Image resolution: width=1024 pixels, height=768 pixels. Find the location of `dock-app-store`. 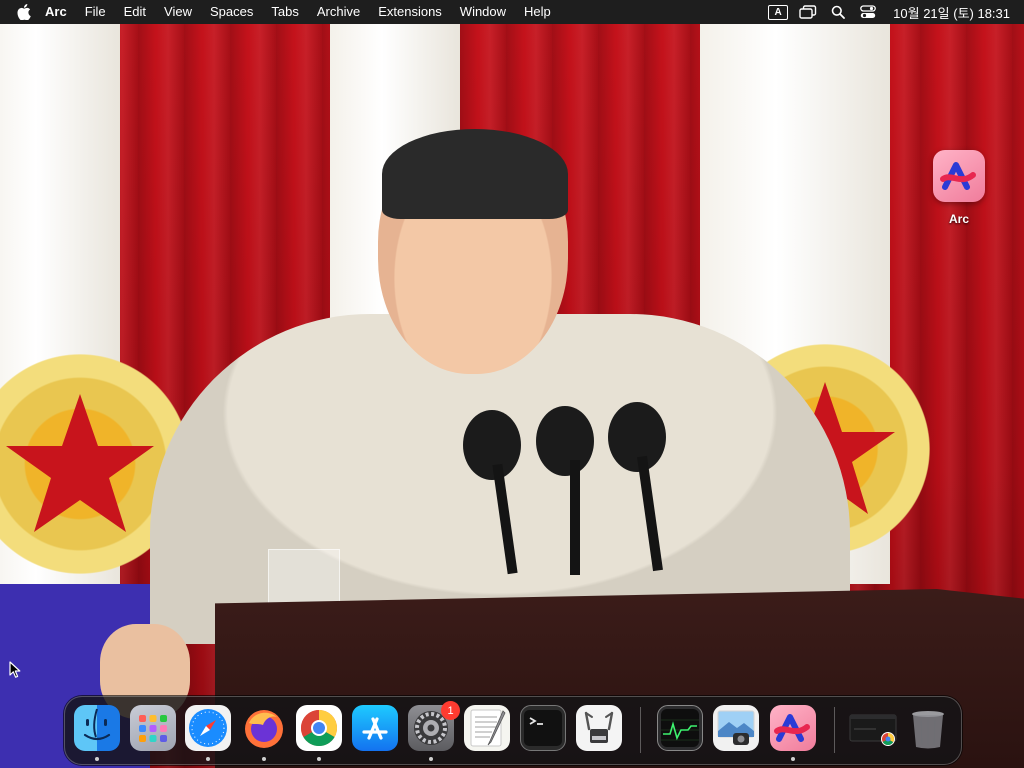

dock-app-store is located at coordinates (375, 728).